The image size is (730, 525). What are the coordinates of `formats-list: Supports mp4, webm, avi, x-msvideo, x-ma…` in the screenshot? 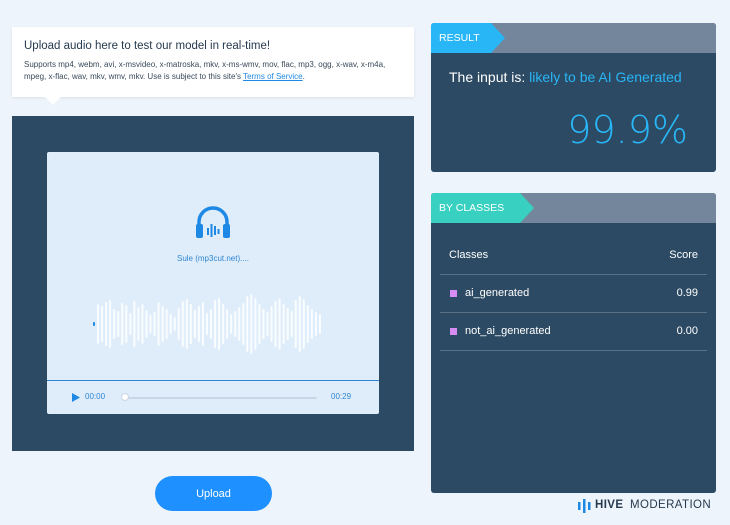 It's located at (205, 70).